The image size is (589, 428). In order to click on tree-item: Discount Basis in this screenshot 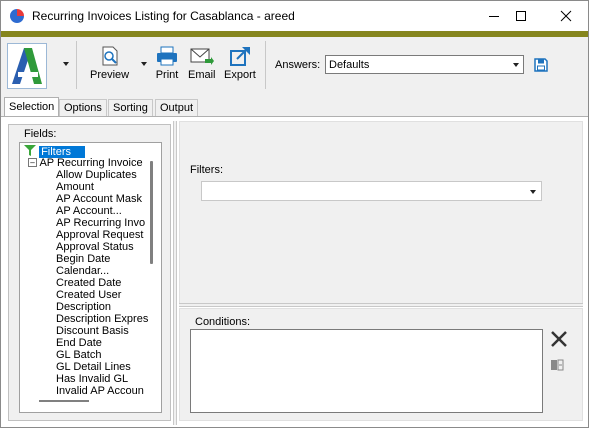, I will do `click(92, 331)`.